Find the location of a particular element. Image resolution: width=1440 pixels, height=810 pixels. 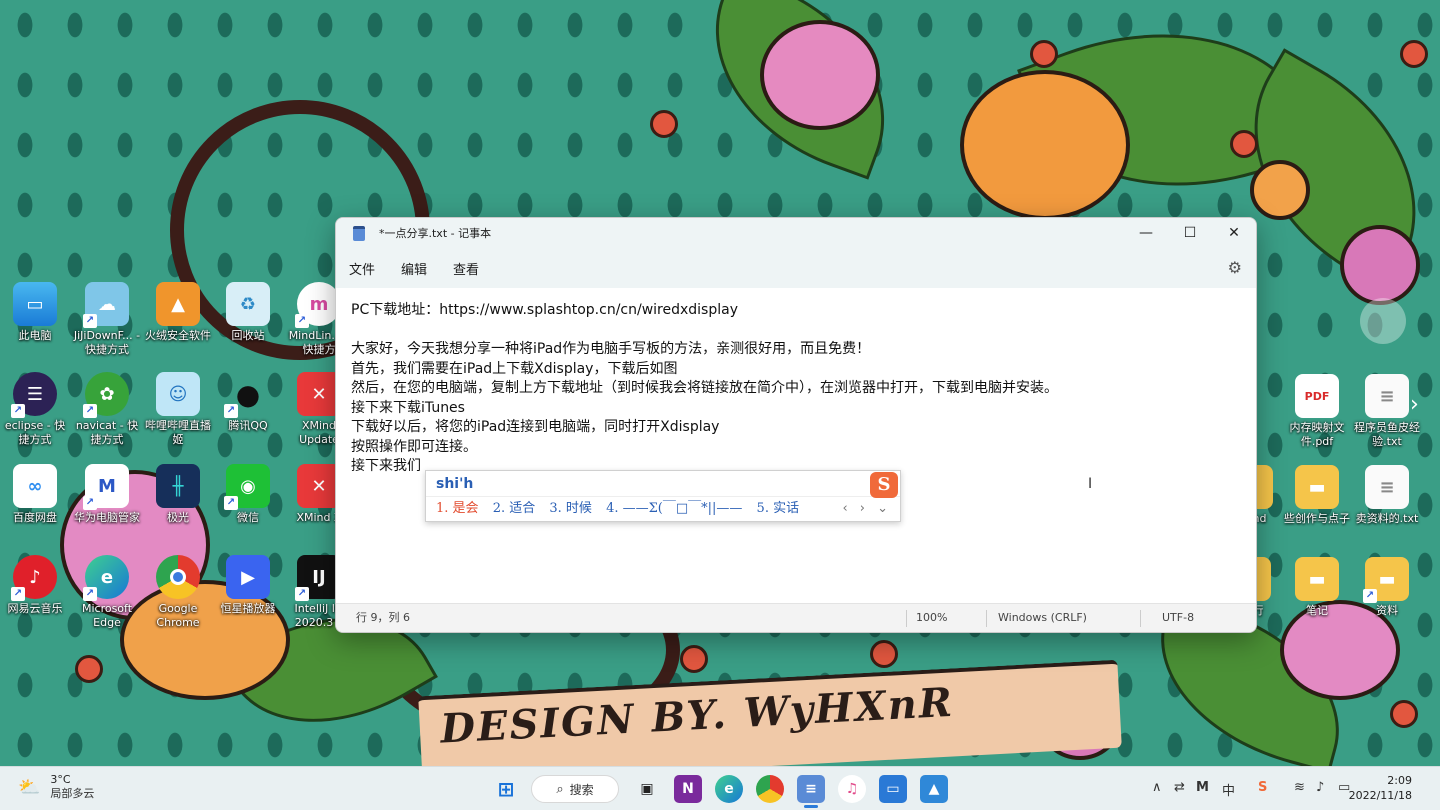

onenote-icon: N is located at coordinates (688, 789).